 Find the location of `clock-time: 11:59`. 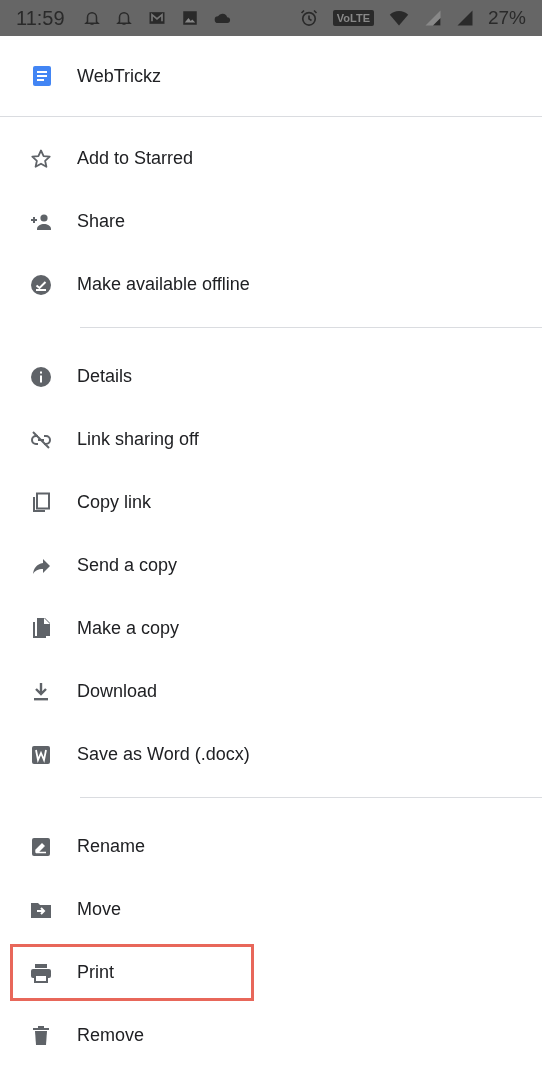

clock-time: 11:59 is located at coordinates (40, 18).